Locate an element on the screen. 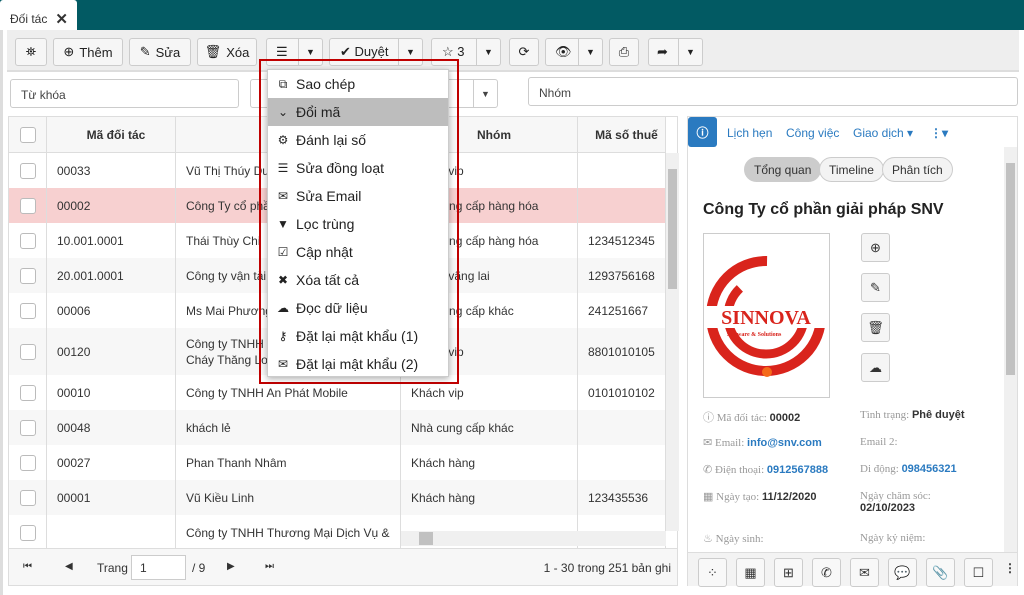 The height and width of the screenshot is (595, 1024). view-button: 👁 ▼ is located at coordinates (574, 52).